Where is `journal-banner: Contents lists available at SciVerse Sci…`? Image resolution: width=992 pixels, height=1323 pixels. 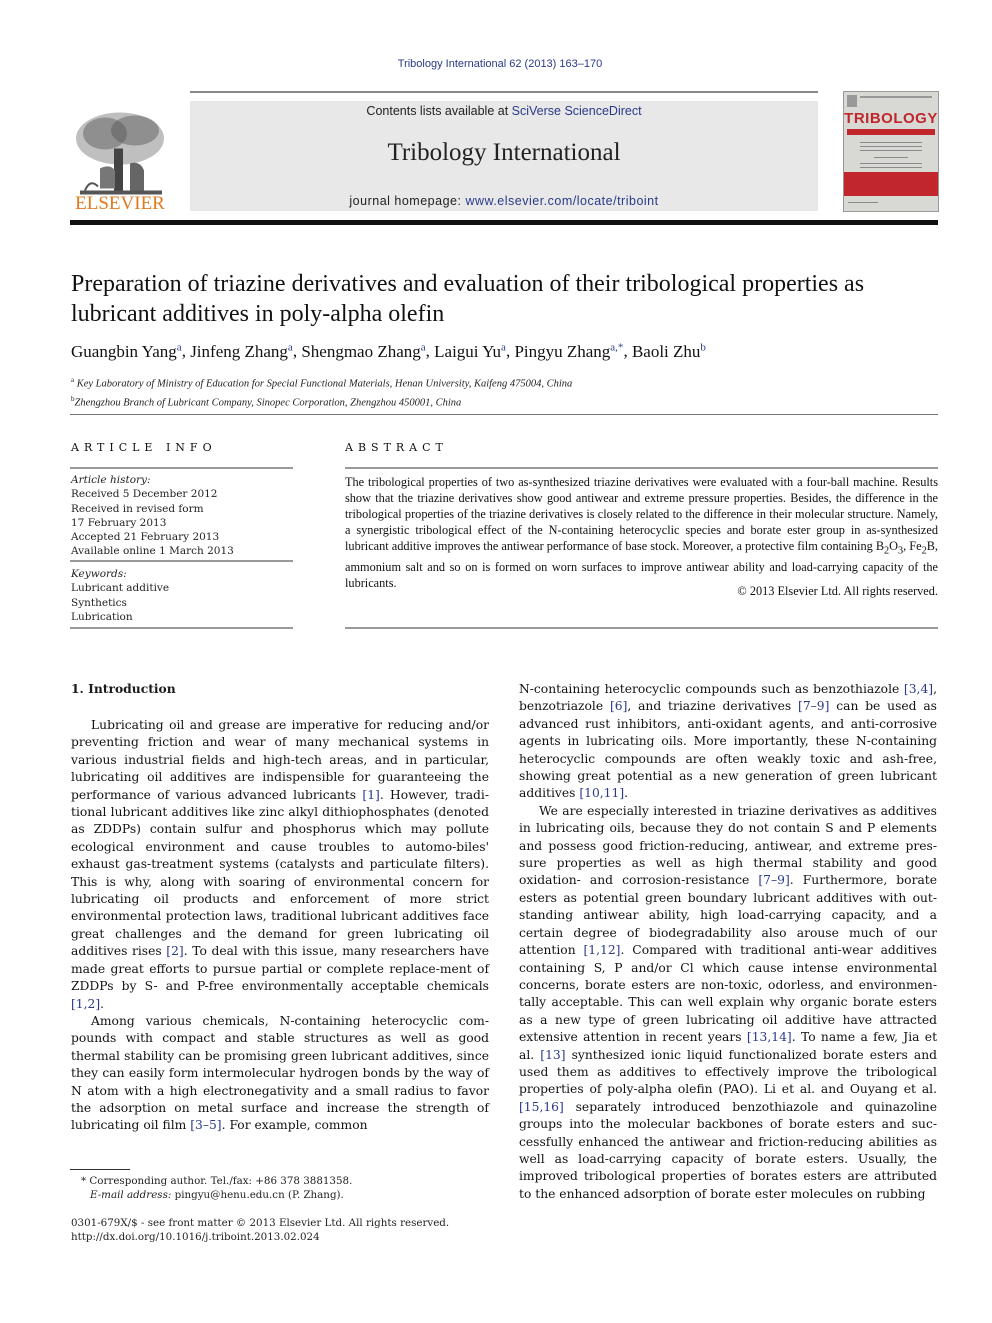 journal-banner: Contents lists available at SciVerse Sci… is located at coordinates (504, 156).